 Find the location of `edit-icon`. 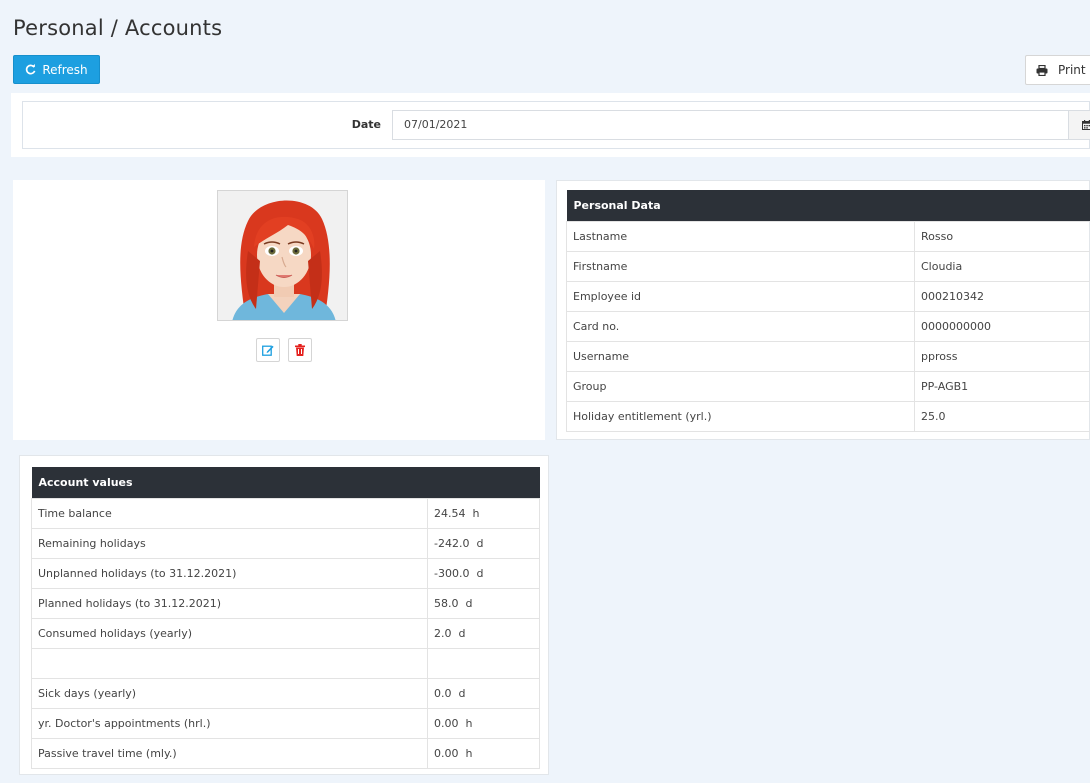

edit-icon is located at coordinates (268, 350).